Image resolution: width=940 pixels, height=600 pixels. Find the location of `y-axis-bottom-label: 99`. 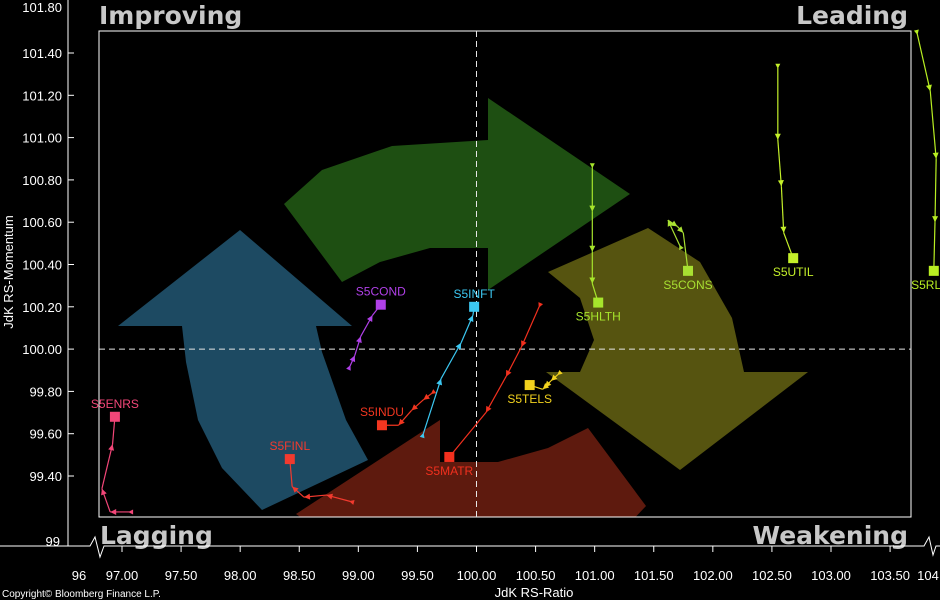

y-axis-bottom-label: 99 is located at coordinates (53, 541).